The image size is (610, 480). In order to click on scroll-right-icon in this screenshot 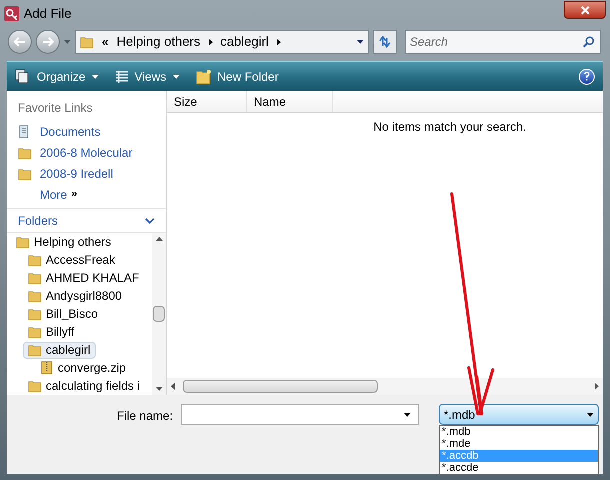, I will do `click(597, 386)`.